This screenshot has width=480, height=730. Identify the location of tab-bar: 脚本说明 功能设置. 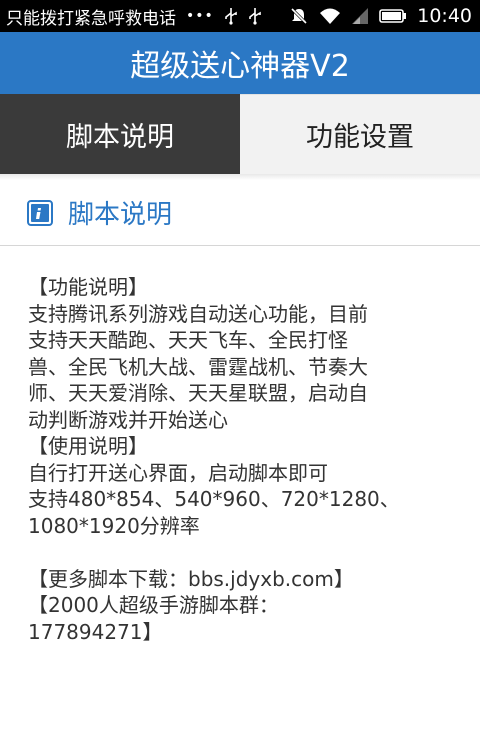
(240, 134).